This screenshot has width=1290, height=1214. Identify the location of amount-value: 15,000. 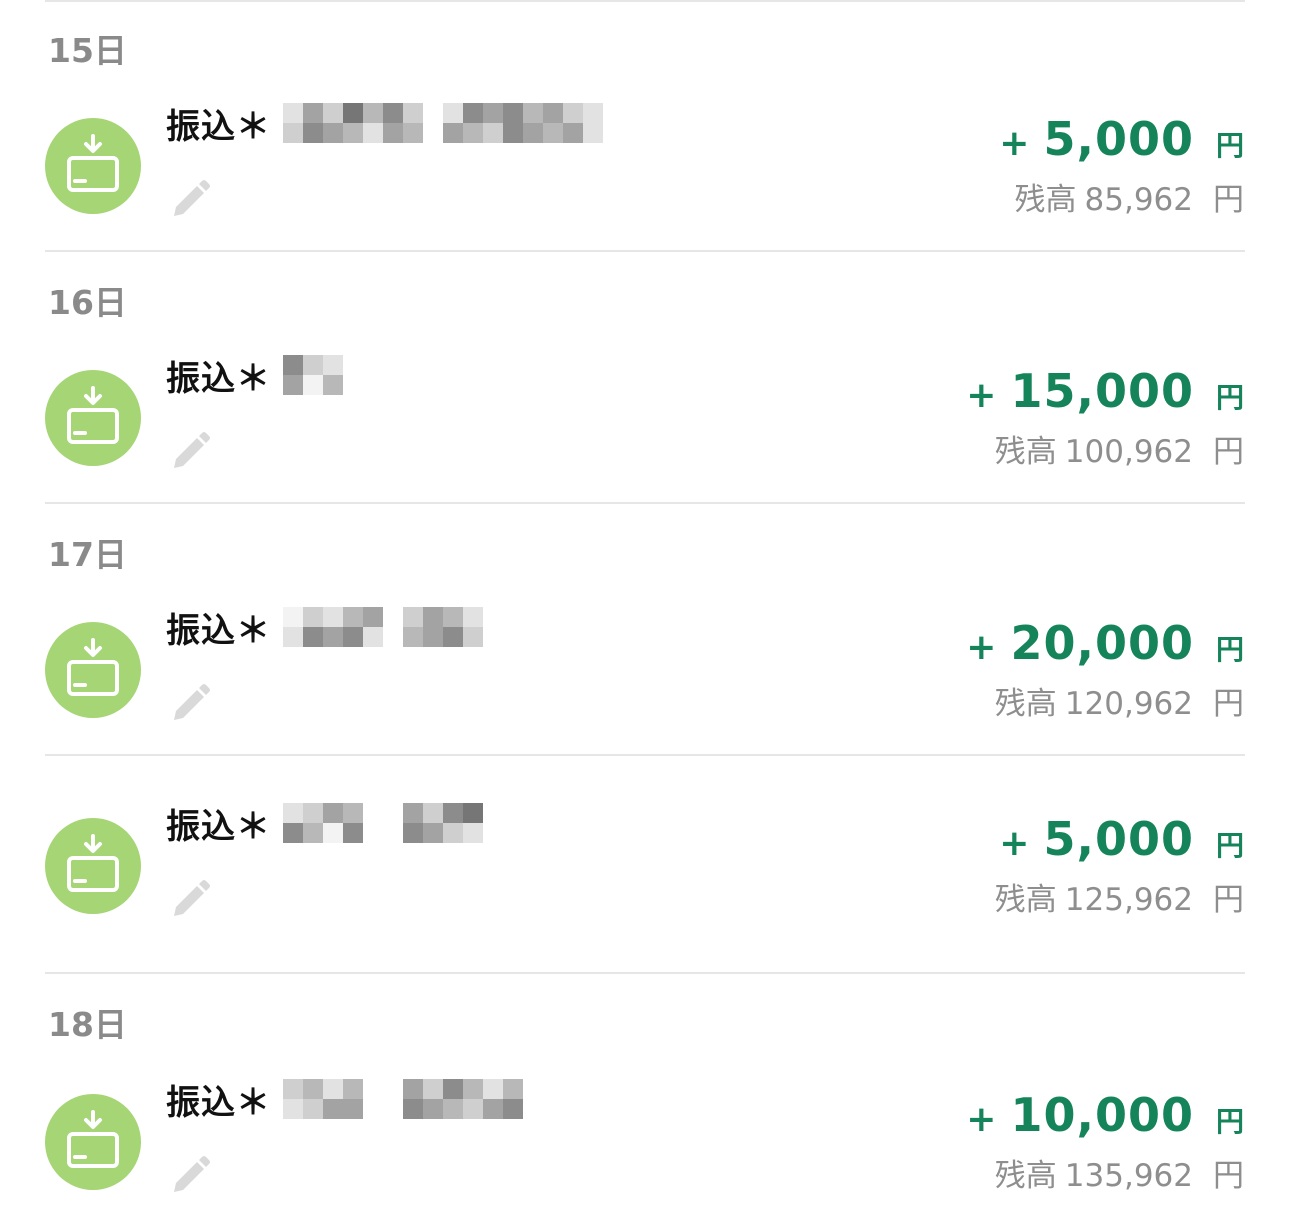
(1102, 391).